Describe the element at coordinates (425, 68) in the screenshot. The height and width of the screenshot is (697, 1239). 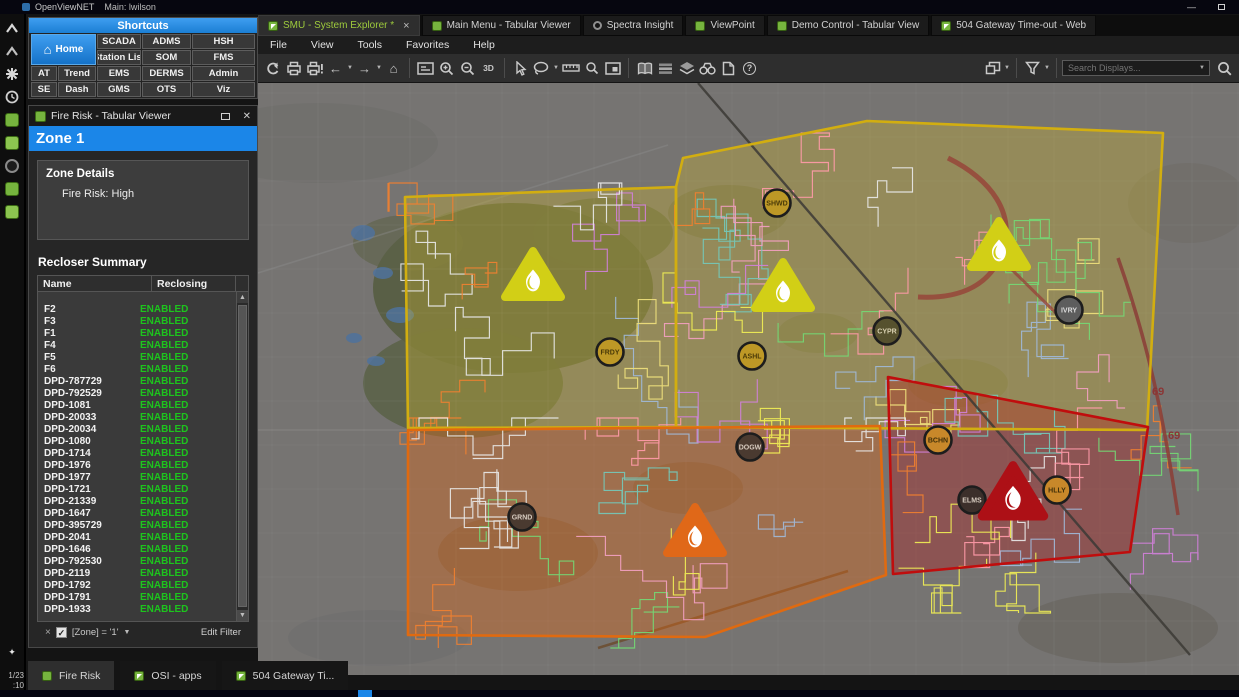
I see `display-window-icon` at that location.